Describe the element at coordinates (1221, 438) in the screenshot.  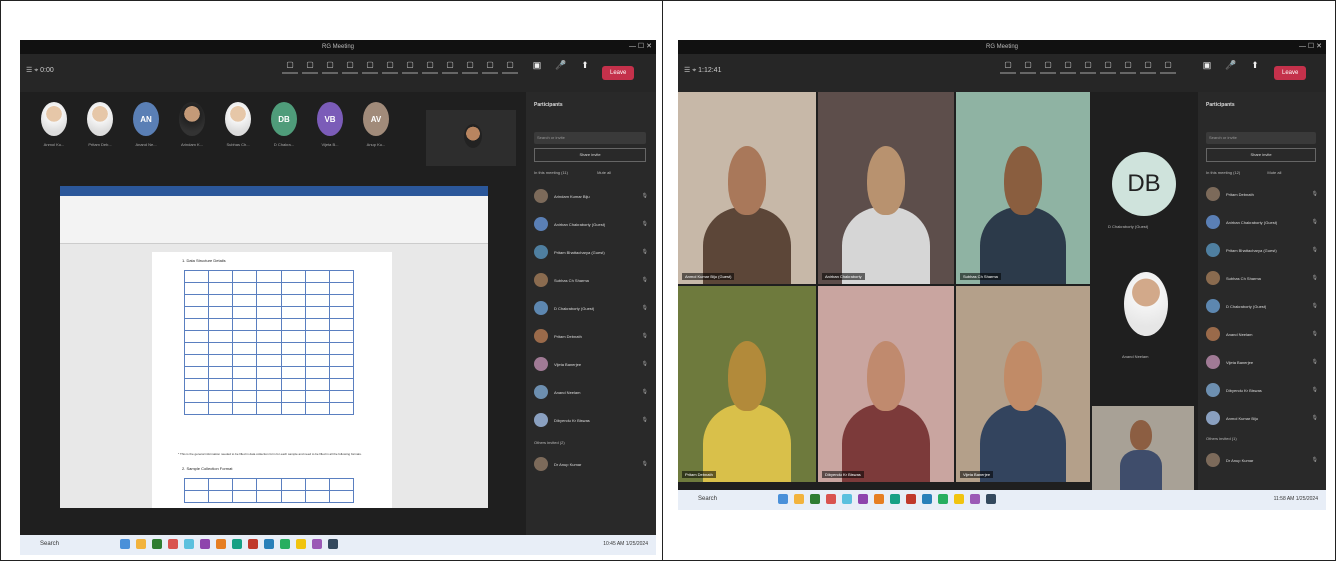
I see `others-invited-header: Others invited (1)` at that location.